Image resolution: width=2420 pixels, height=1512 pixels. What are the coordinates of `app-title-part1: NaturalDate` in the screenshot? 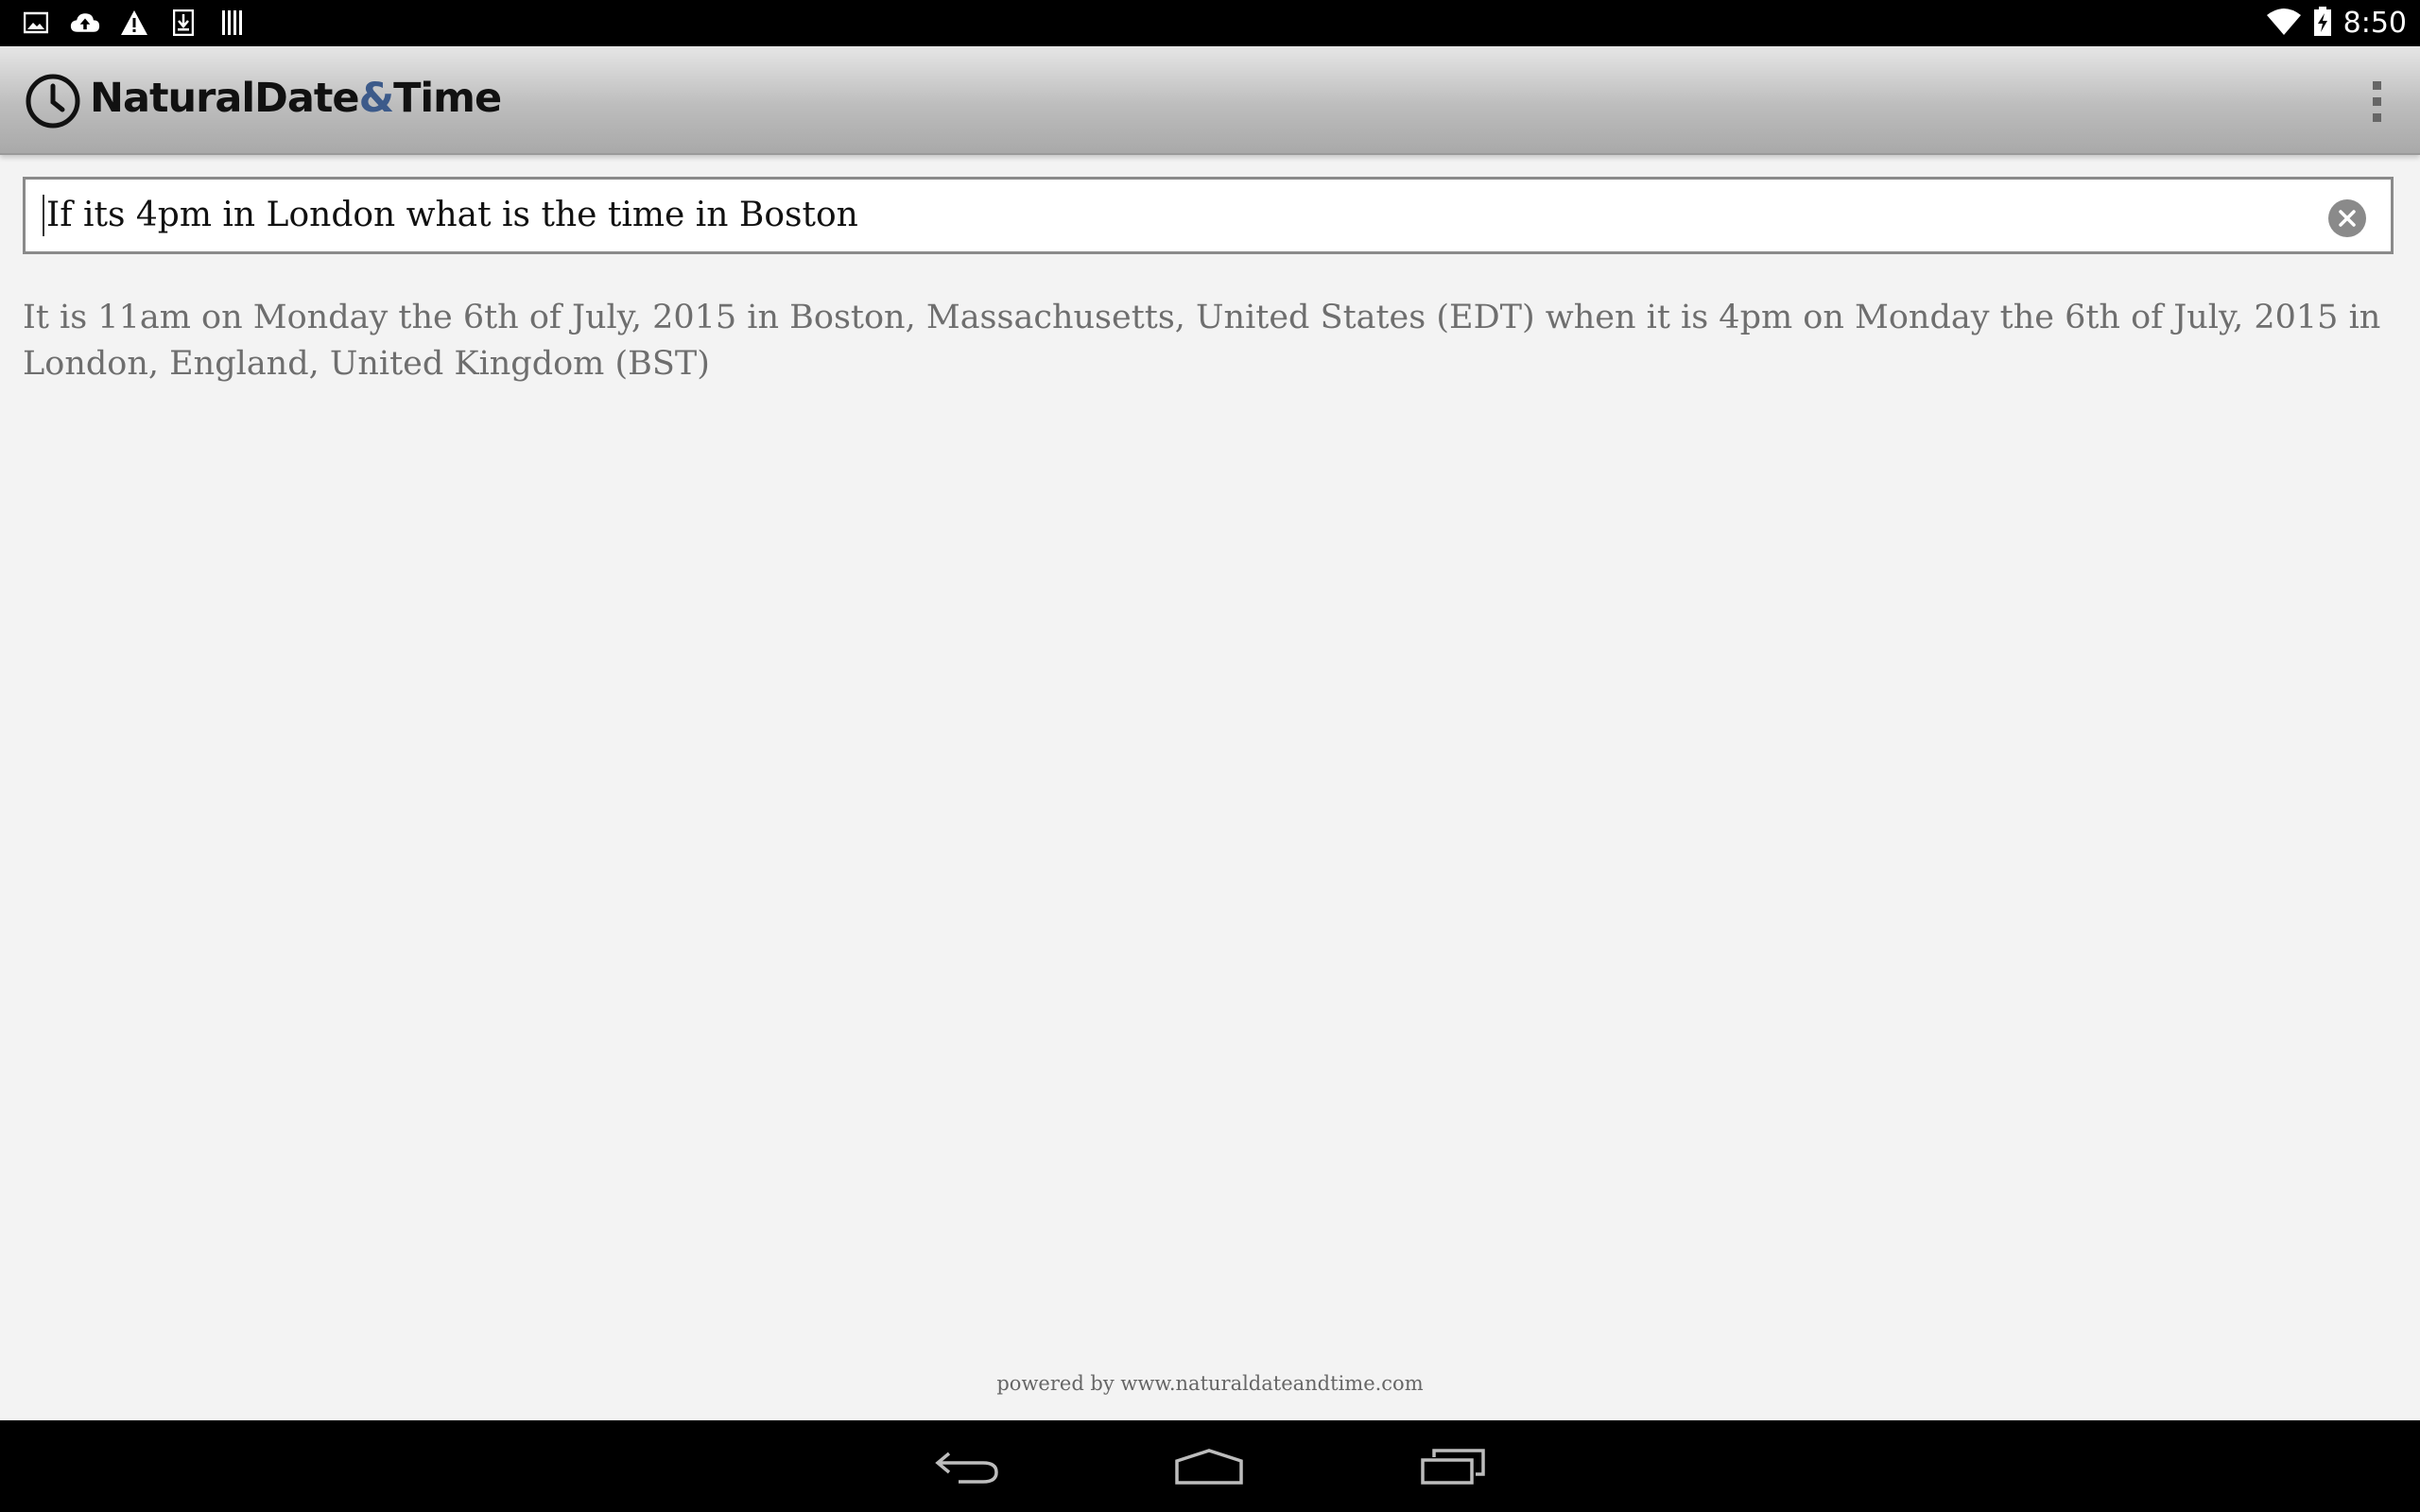 It's located at (225, 98).